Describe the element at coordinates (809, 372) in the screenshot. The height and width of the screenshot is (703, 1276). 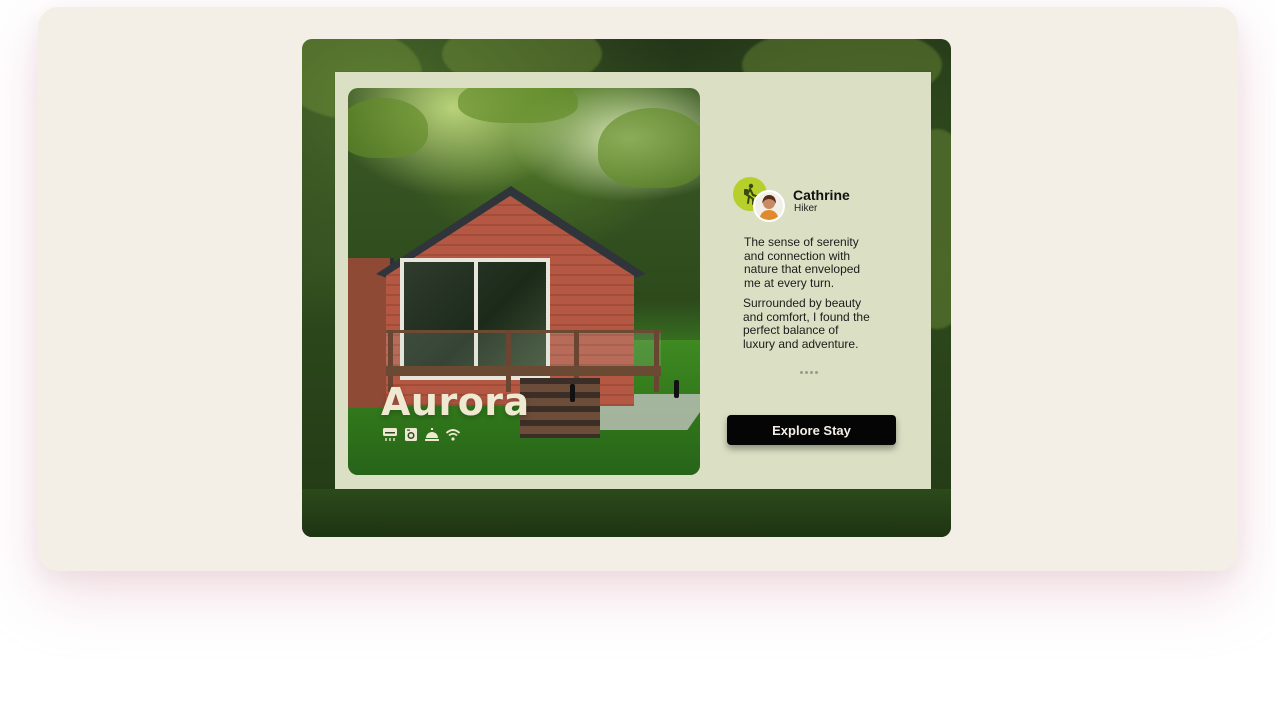
I see `carousel-dots` at that location.